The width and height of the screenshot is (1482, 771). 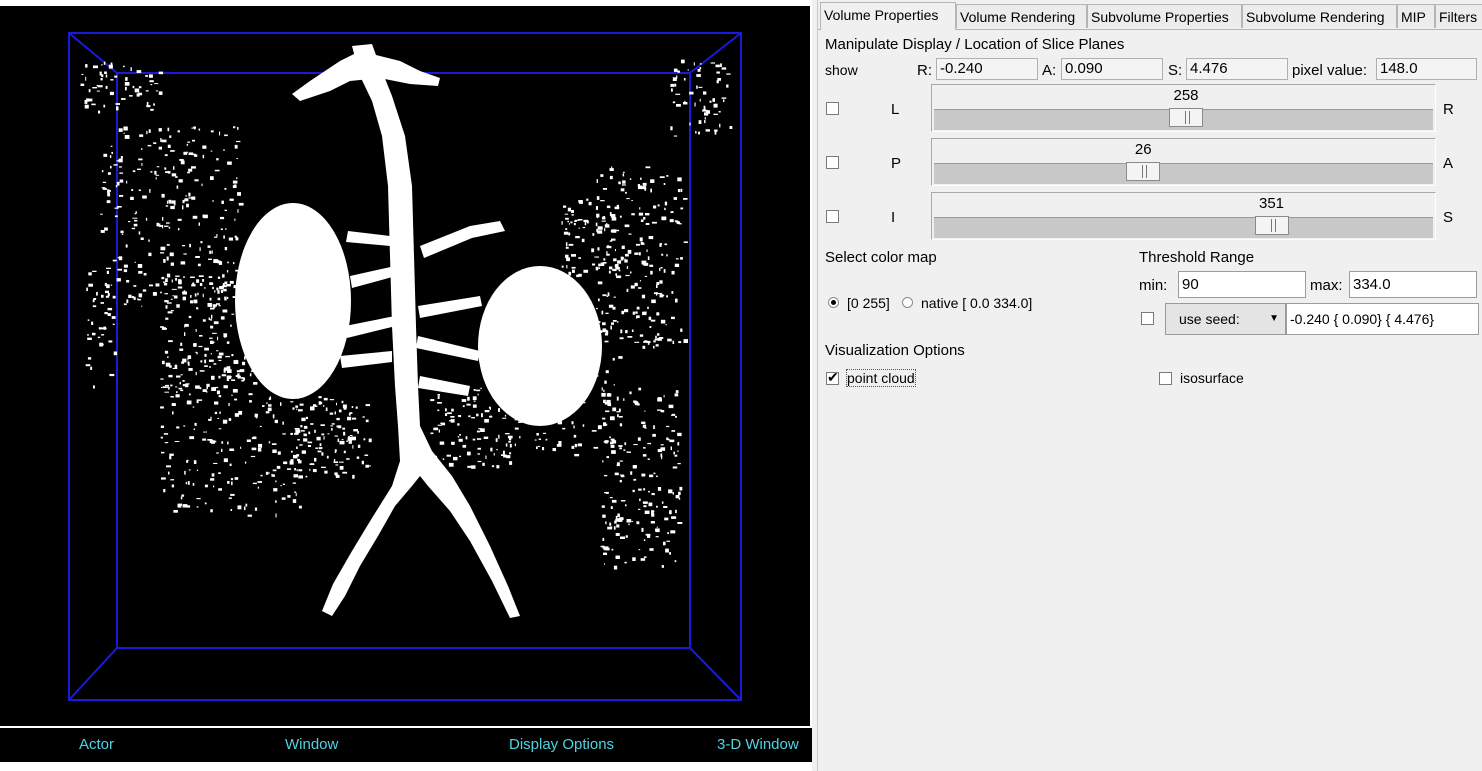 I want to click on slider-frame: 26, so click(x=1183, y=162).